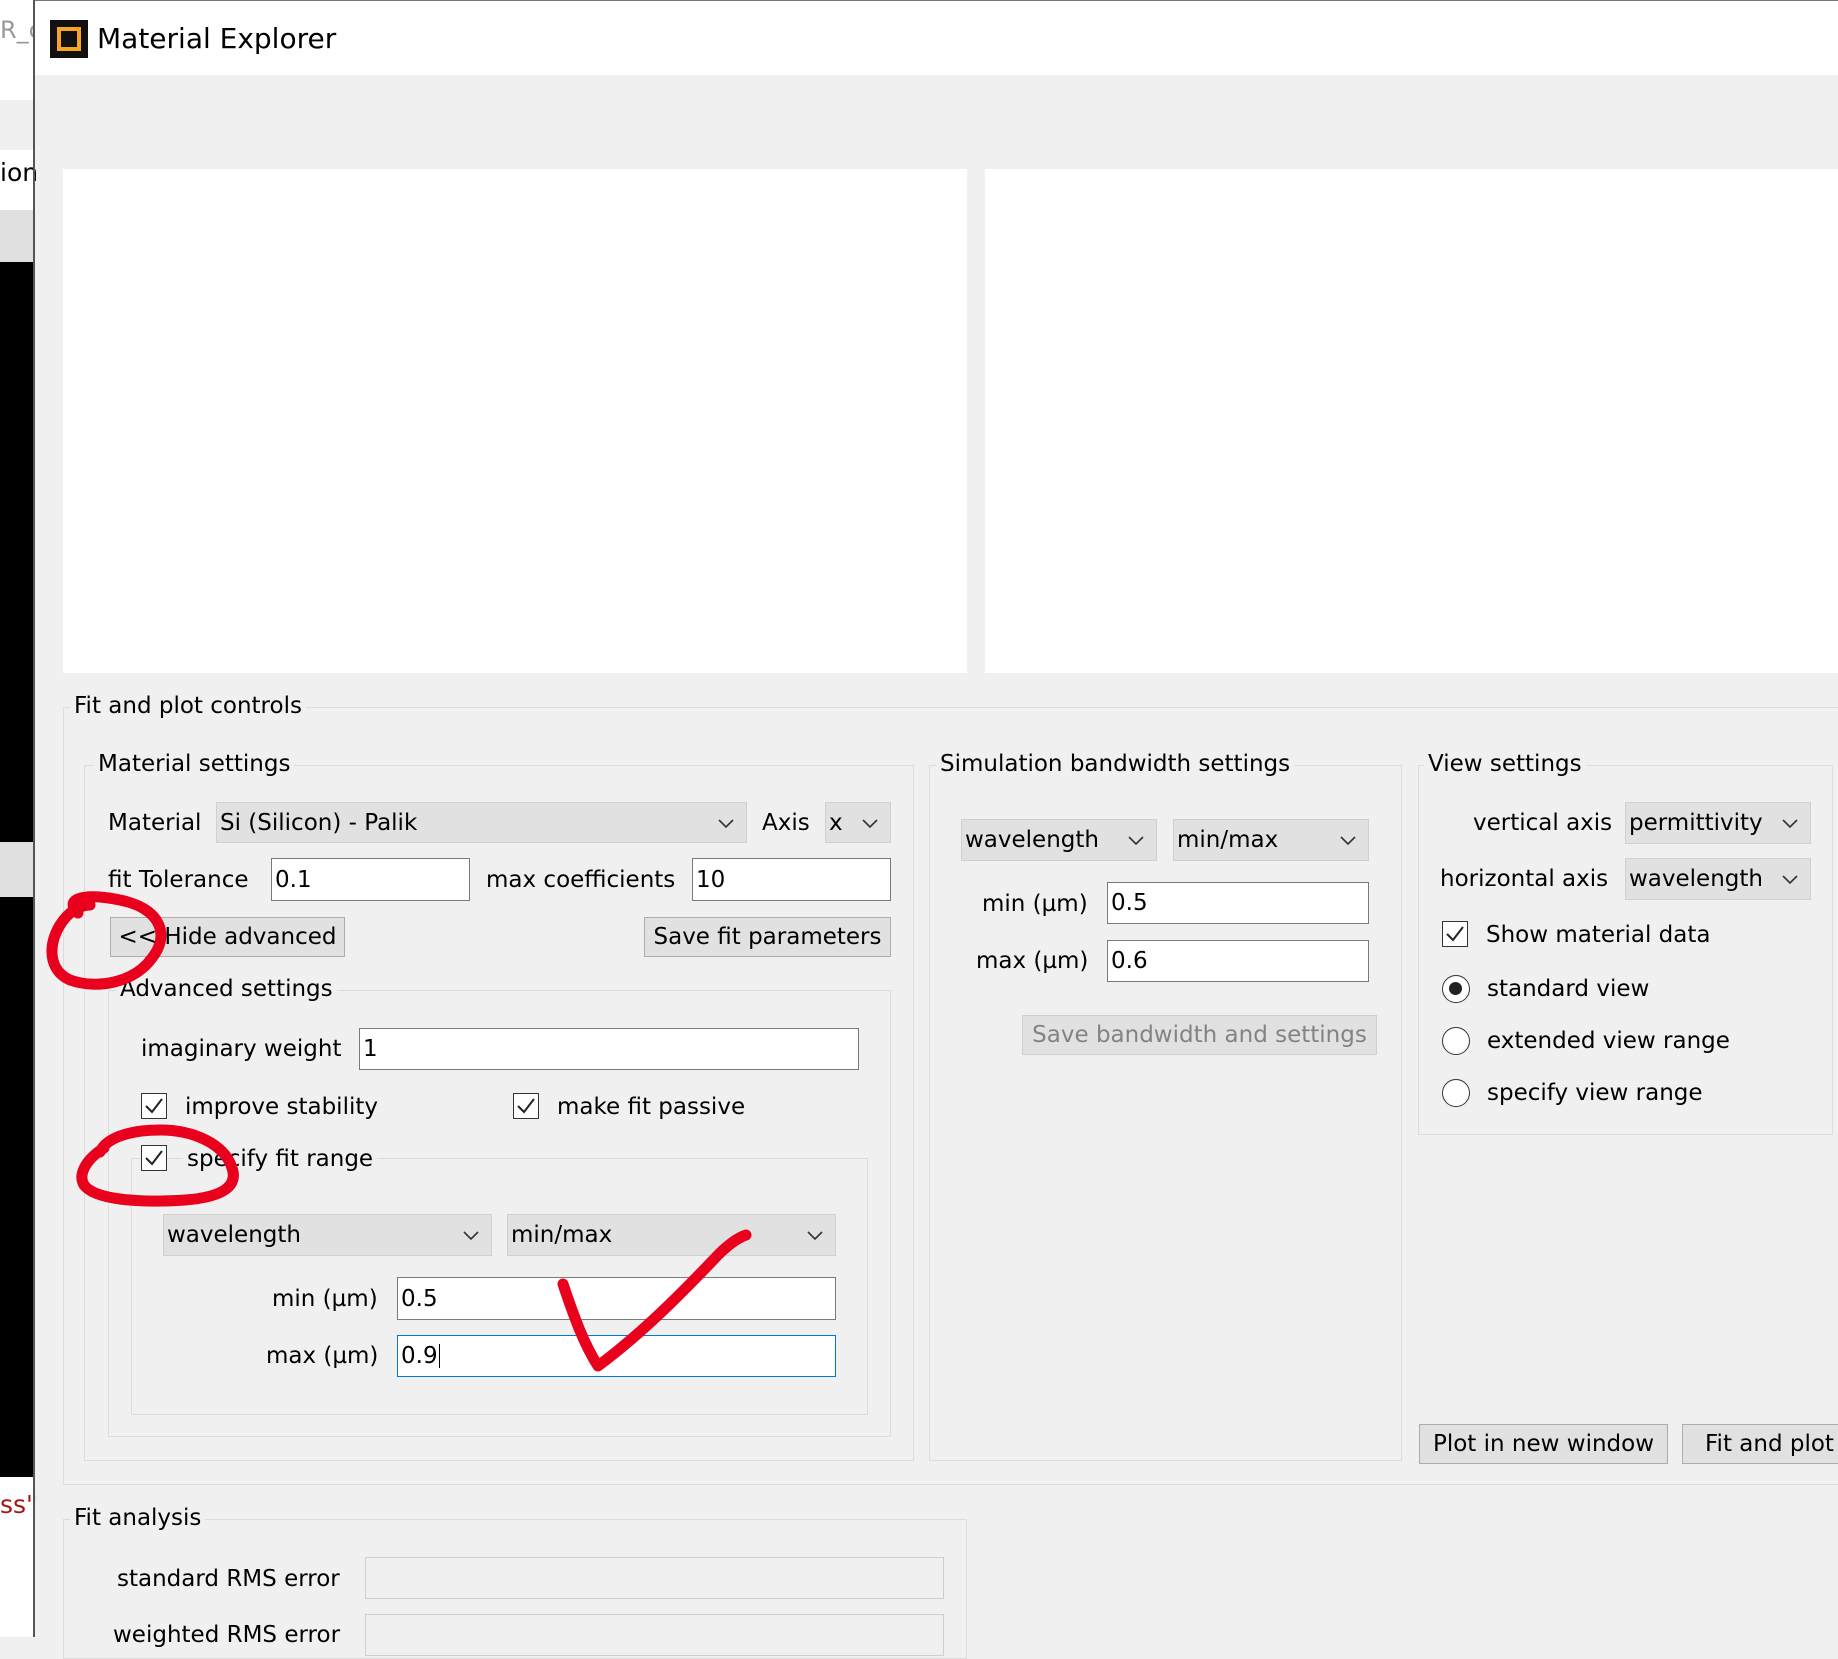 This screenshot has width=1838, height=1659. What do you see at coordinates (157, 1165) in the screenshot?
I see `circle-annotation-fit-range` at bounding box center [157, 1165].